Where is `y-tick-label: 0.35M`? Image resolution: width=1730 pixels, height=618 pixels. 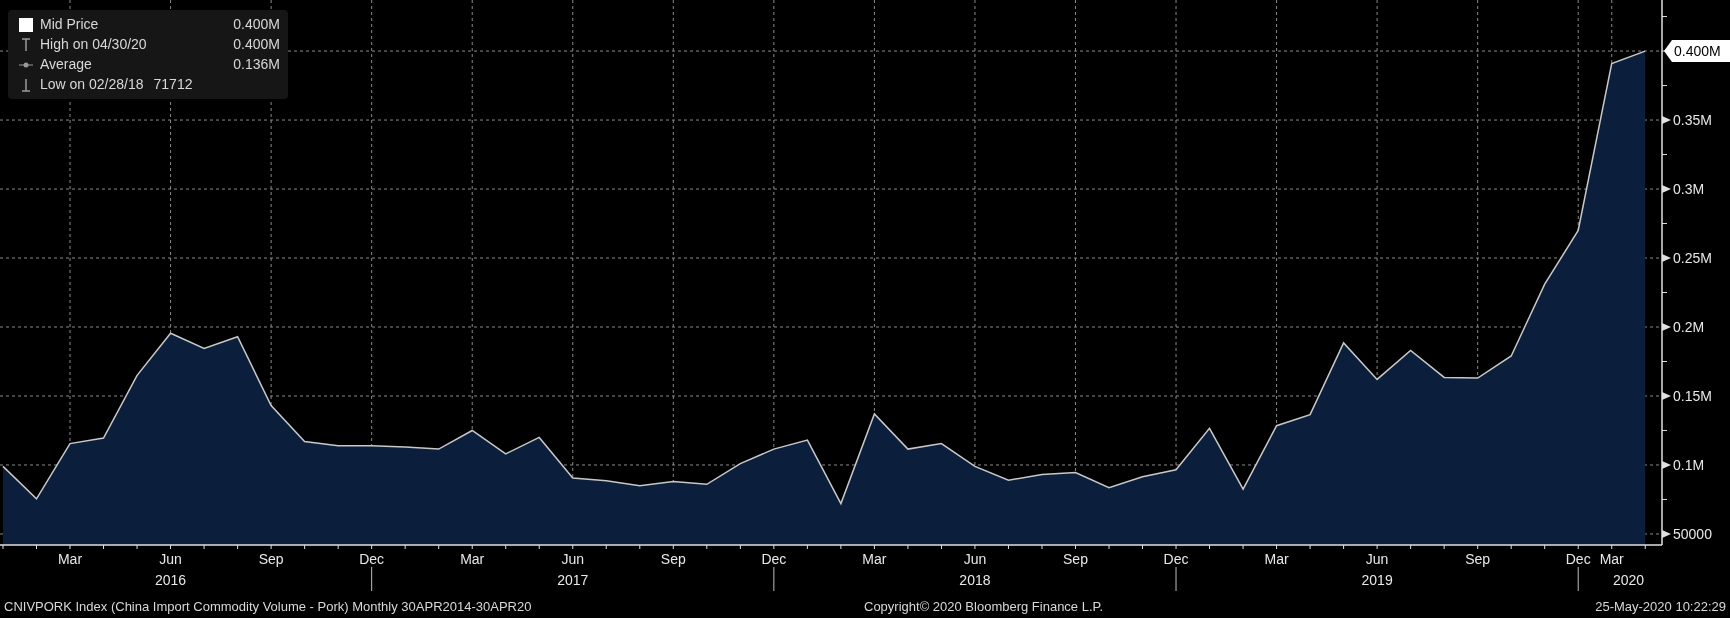 y-tick-label: 0.35M is located at coordinates (1692, 120).